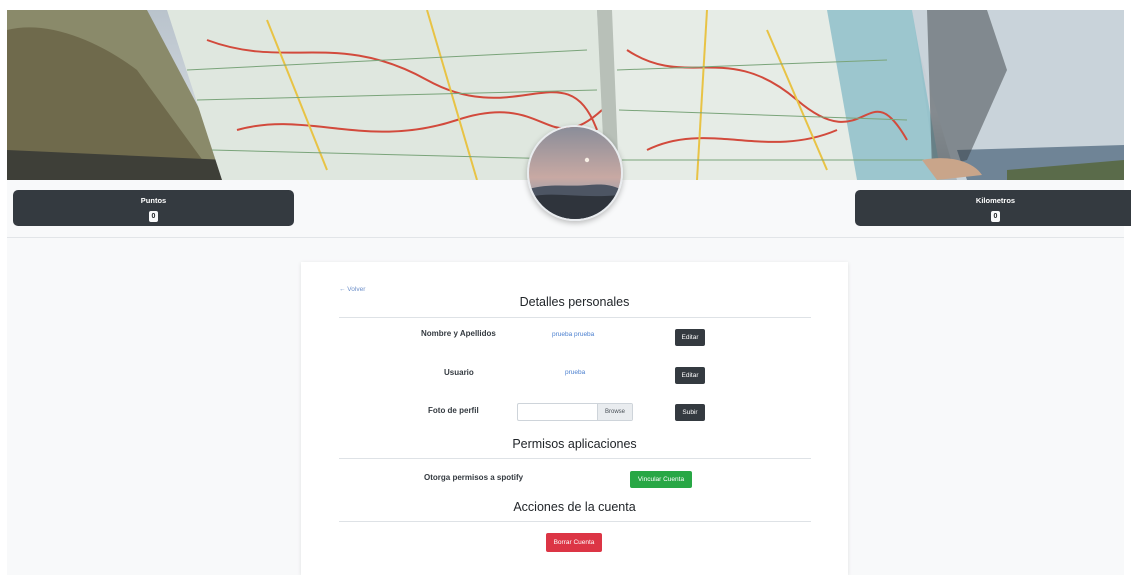 The image size is (1131, 575). I want to click on profile-photo-file-input: Browse, so click(575, 412).